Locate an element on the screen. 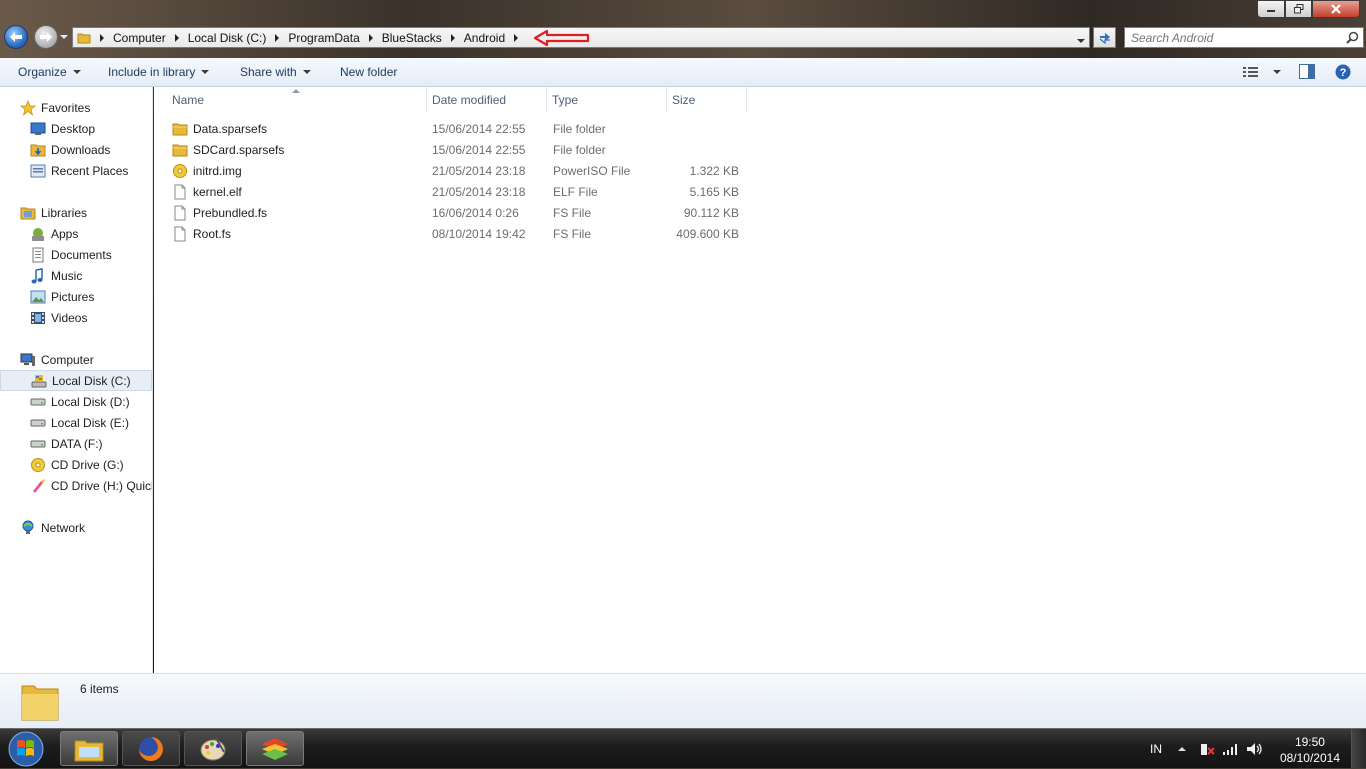  change-view-button is located at coordinates (1262, 72).